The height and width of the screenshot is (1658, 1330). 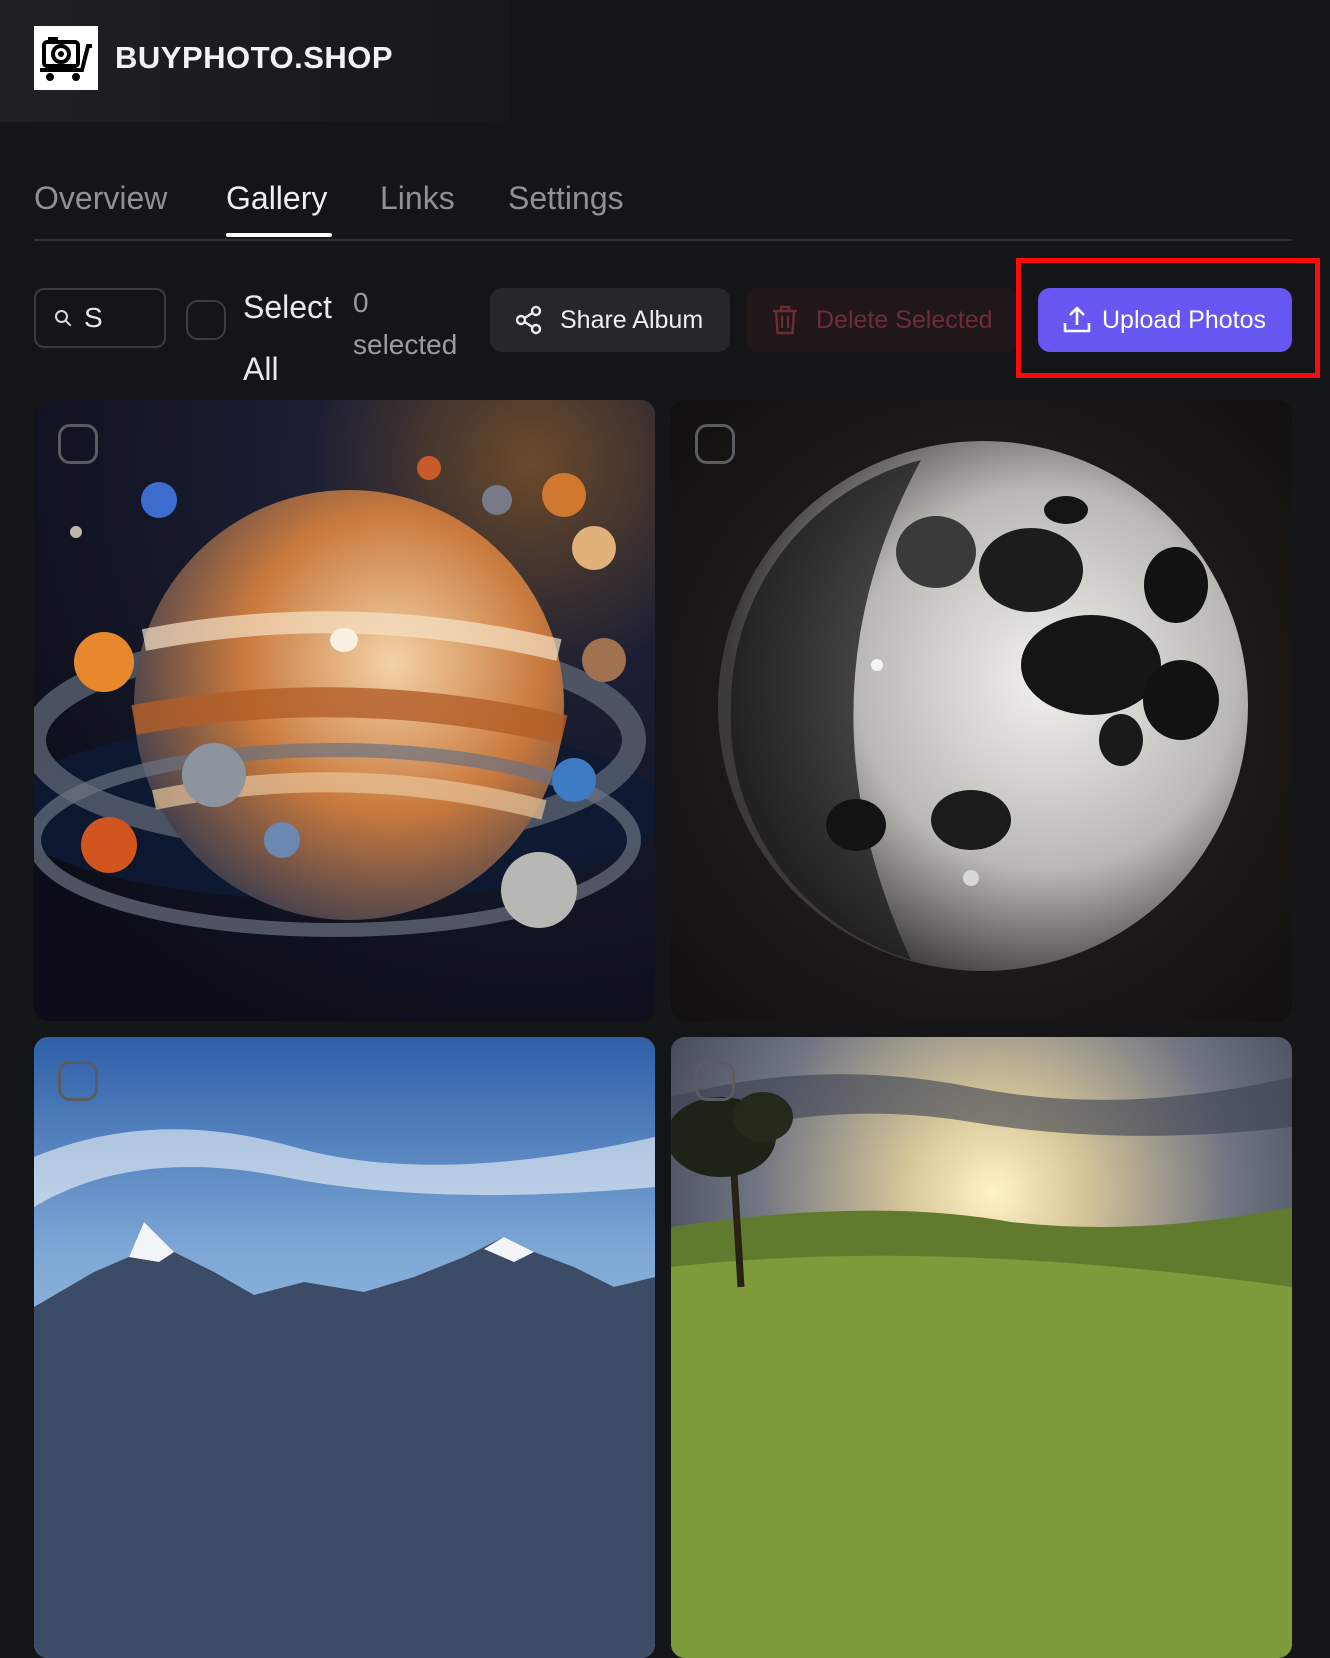 What do you see at coordinates (66, 58) in the screenshot?
I see `camera-cart-icon` at bounding box center [66, 58].